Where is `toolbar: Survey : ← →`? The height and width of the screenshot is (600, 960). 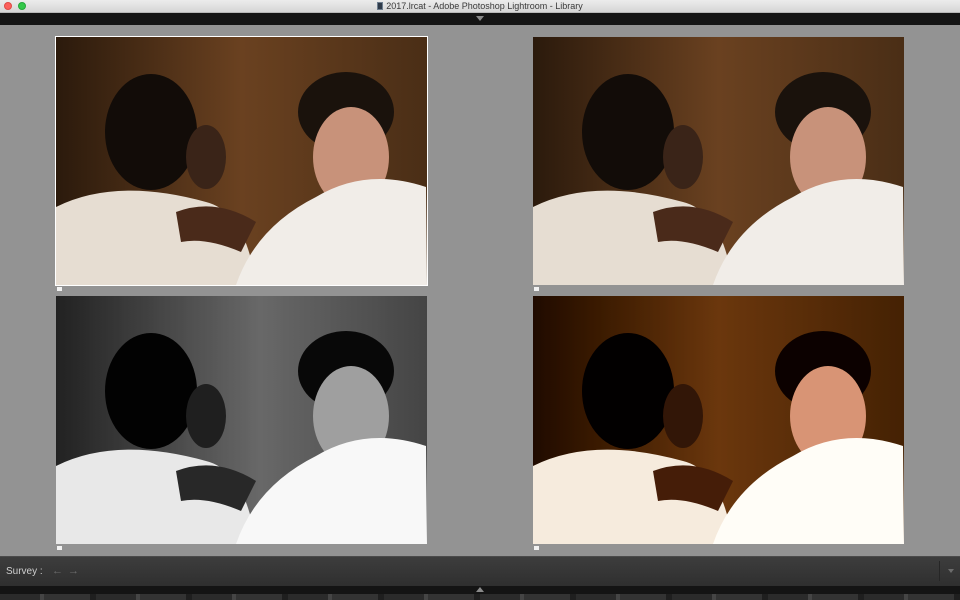 toolbar: Survey : ← → is located at coordinates (480, 571).